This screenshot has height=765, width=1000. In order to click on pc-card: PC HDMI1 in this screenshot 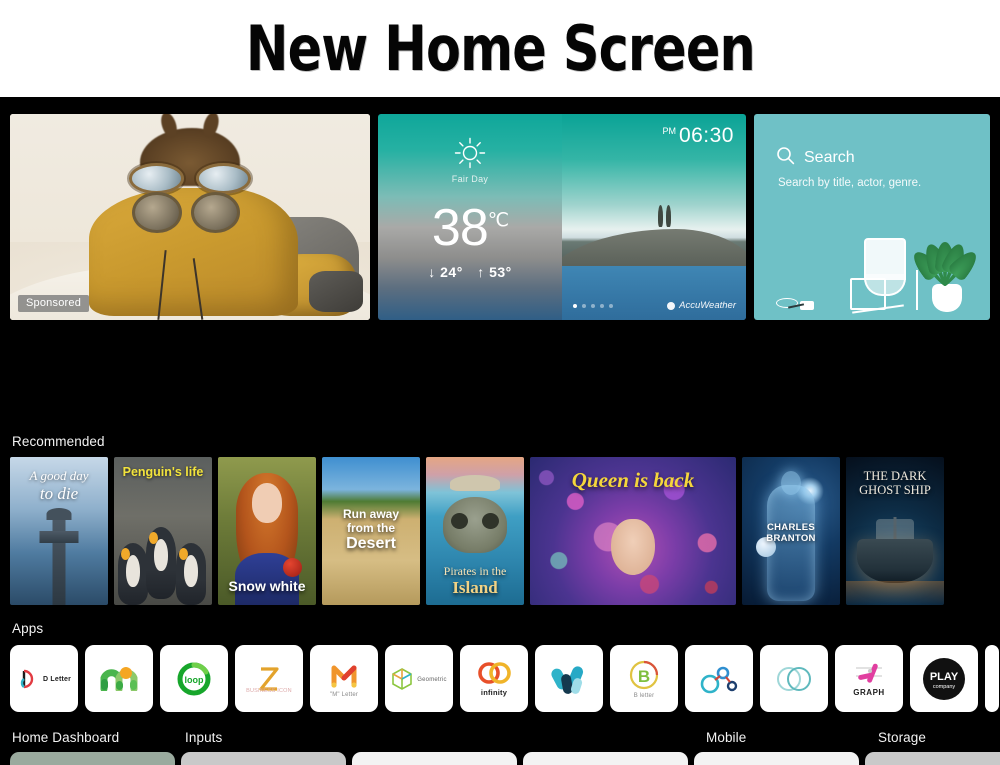, I will do `click(434, 758)`.